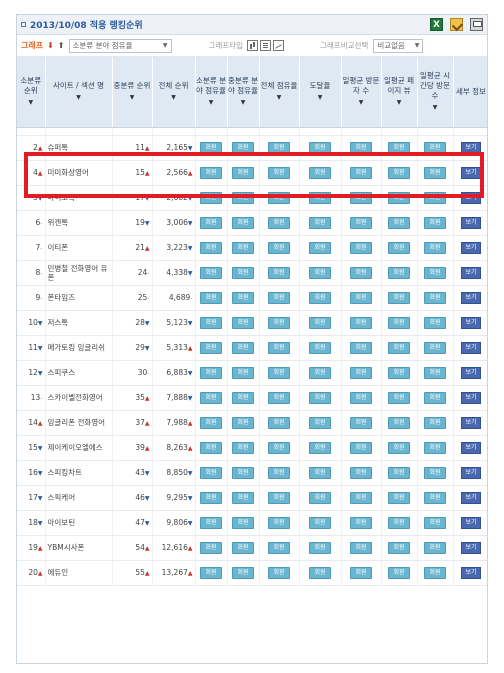 Image resolution: width=504 pixels, height=673 pixels. I want to click on column-header-7: 도달율 ▼, so click(320, 92).